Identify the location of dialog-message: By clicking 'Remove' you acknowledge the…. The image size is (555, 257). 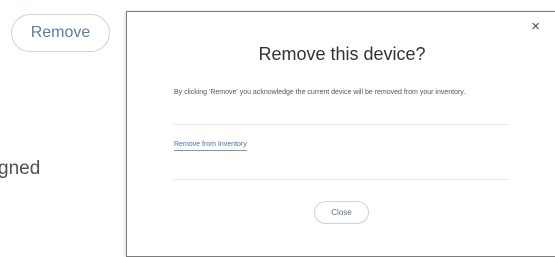
(320, 92).